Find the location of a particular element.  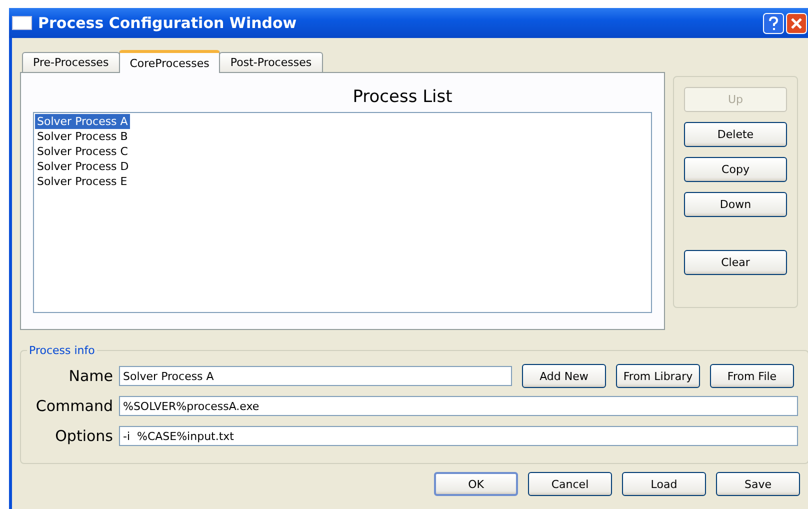

footer-button: OK is located at coordinates (476, 484).